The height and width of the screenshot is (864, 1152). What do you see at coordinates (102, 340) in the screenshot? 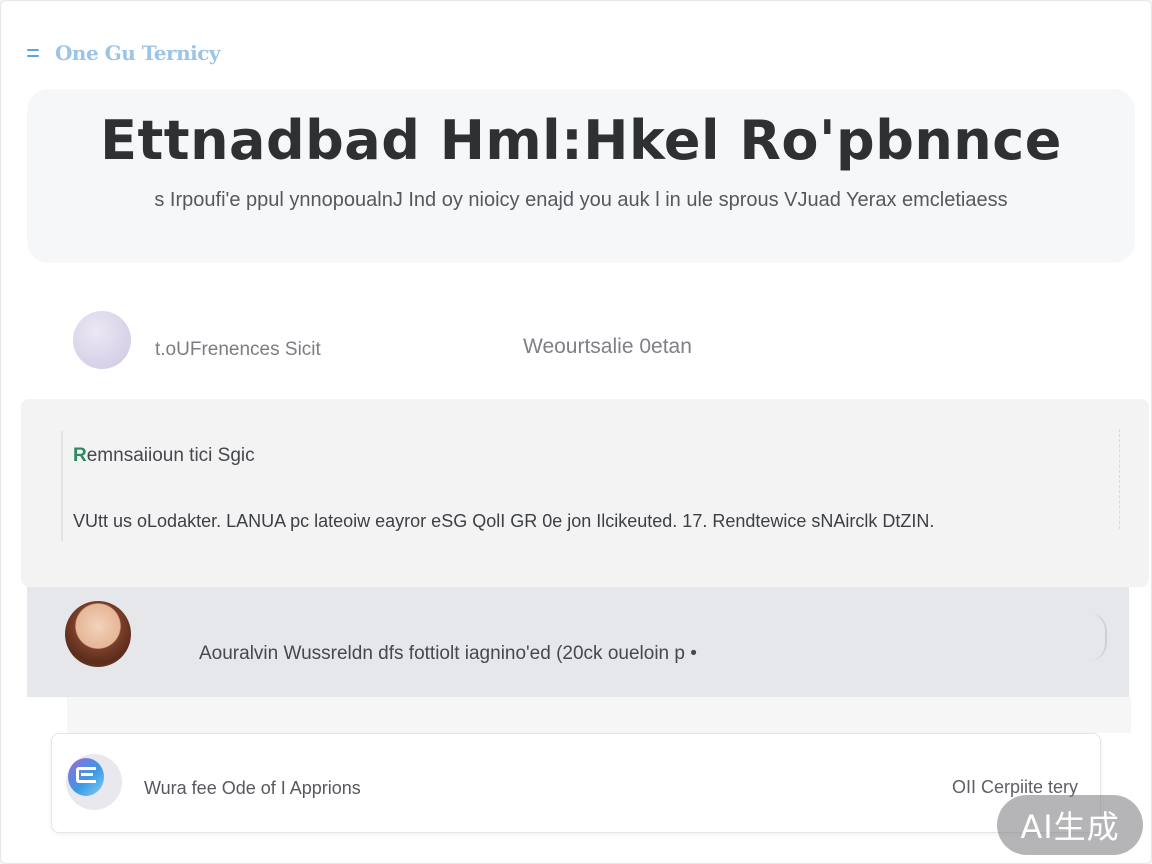
I see `avatar` at bounding box center [102, 340].